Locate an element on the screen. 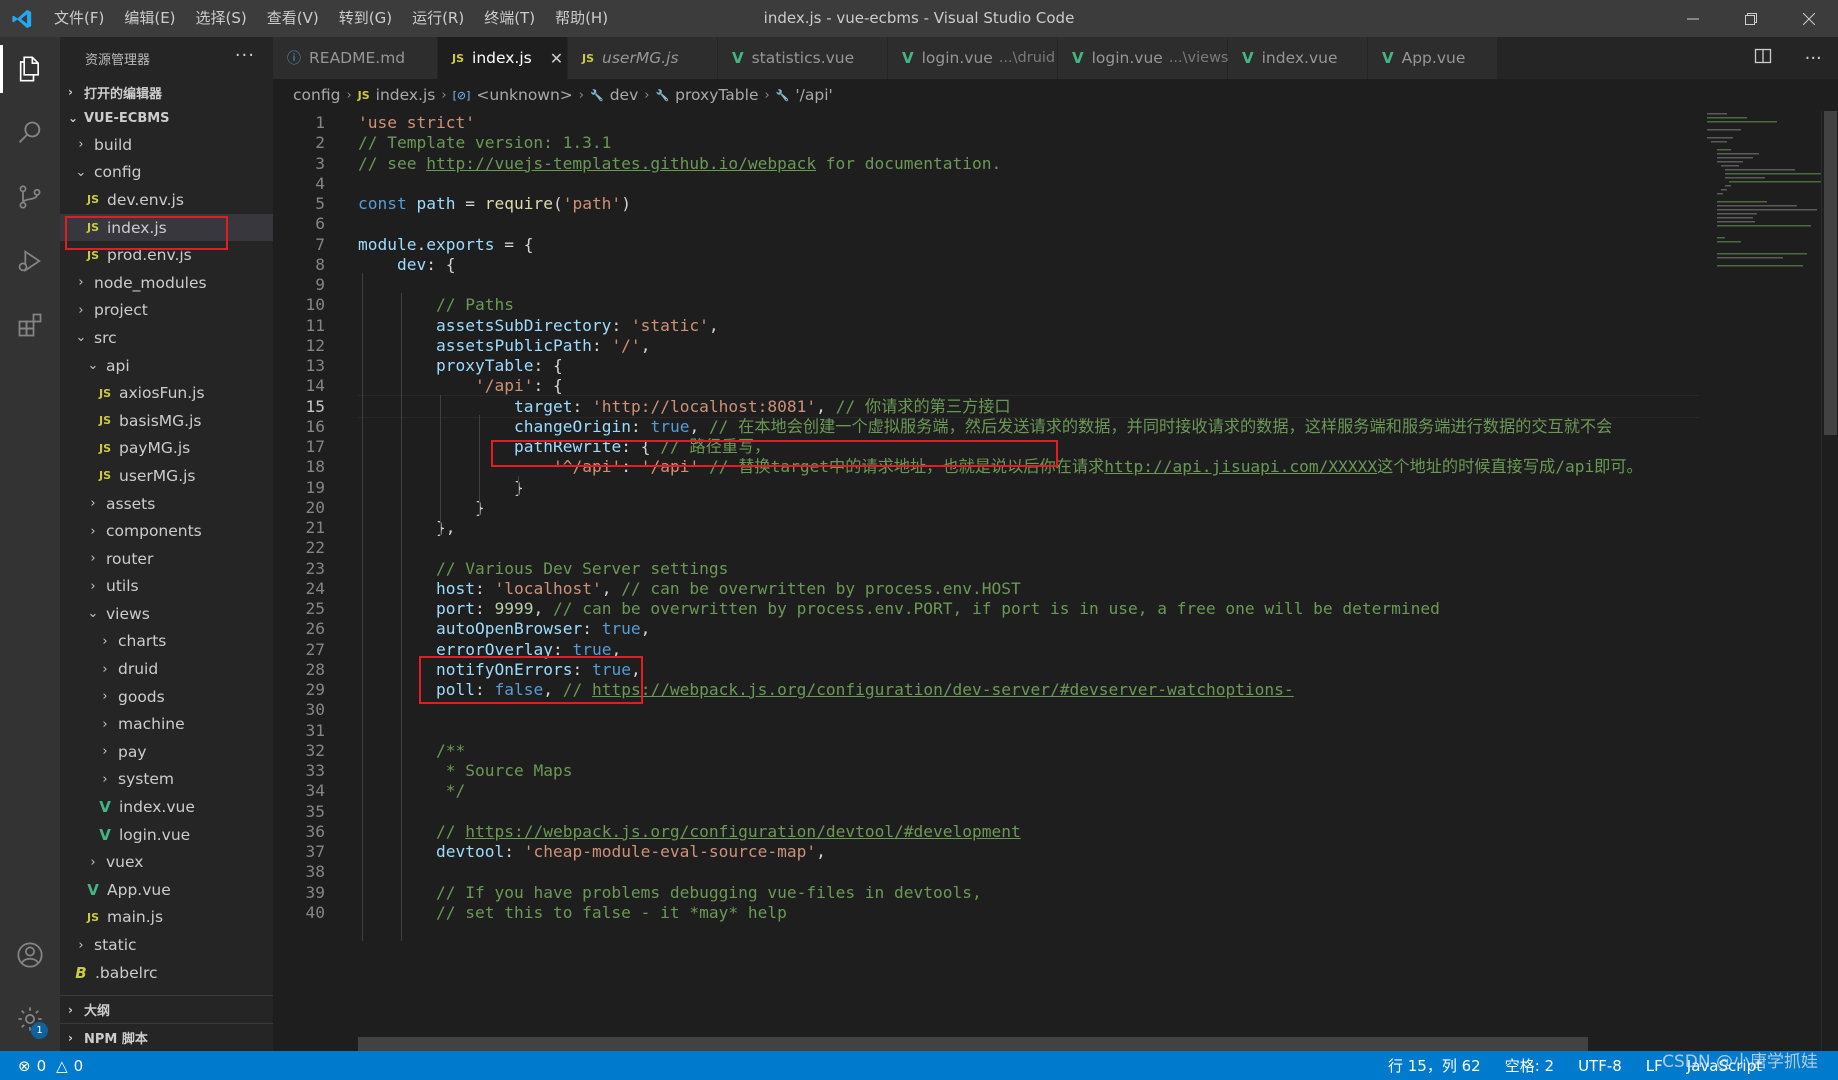 This screenshot has width=1838, height=1080. tree-file: B .babelrc is located at coordinates (166, 973).